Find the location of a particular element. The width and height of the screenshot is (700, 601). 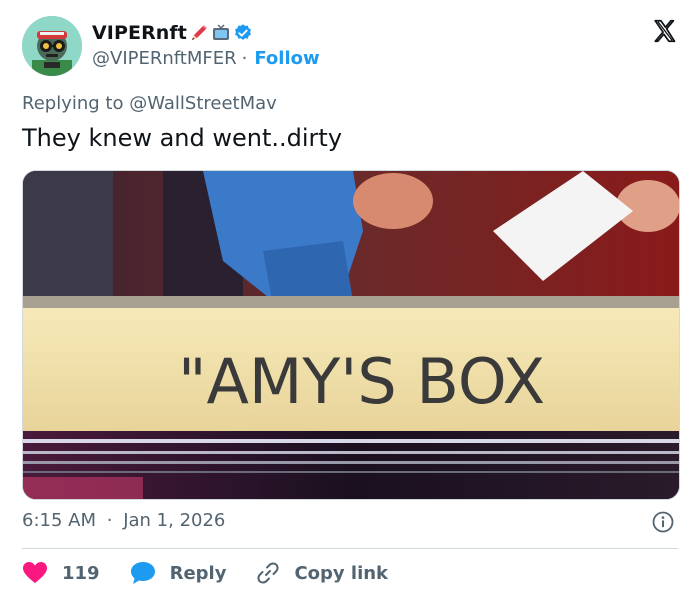

tv-emoji-icon is located at coordinates (221, 33).